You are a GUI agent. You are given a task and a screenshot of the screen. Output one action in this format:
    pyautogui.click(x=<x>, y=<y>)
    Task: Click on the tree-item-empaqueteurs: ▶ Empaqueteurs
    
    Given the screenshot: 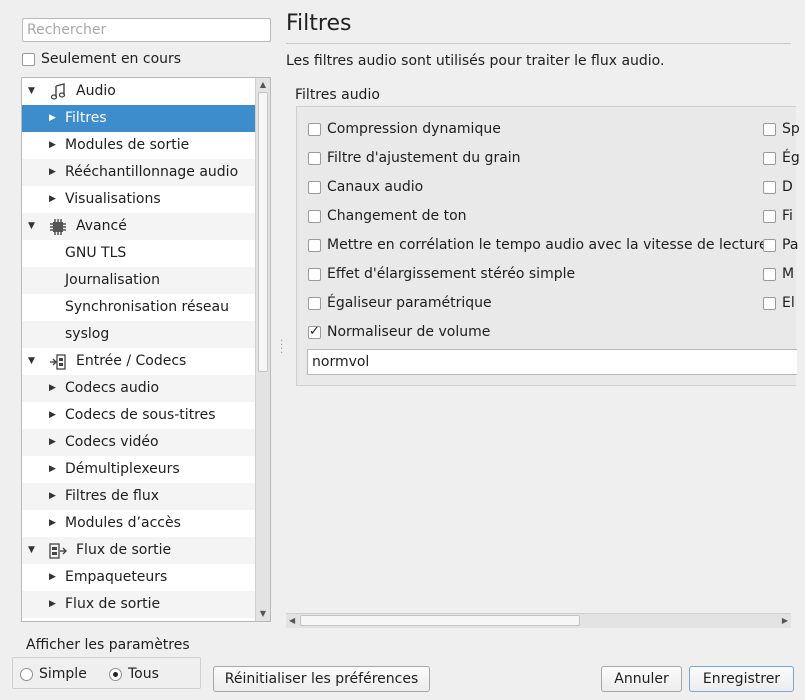 What is the action you would take?
    pyautogui.click(x=139, y=577)
    